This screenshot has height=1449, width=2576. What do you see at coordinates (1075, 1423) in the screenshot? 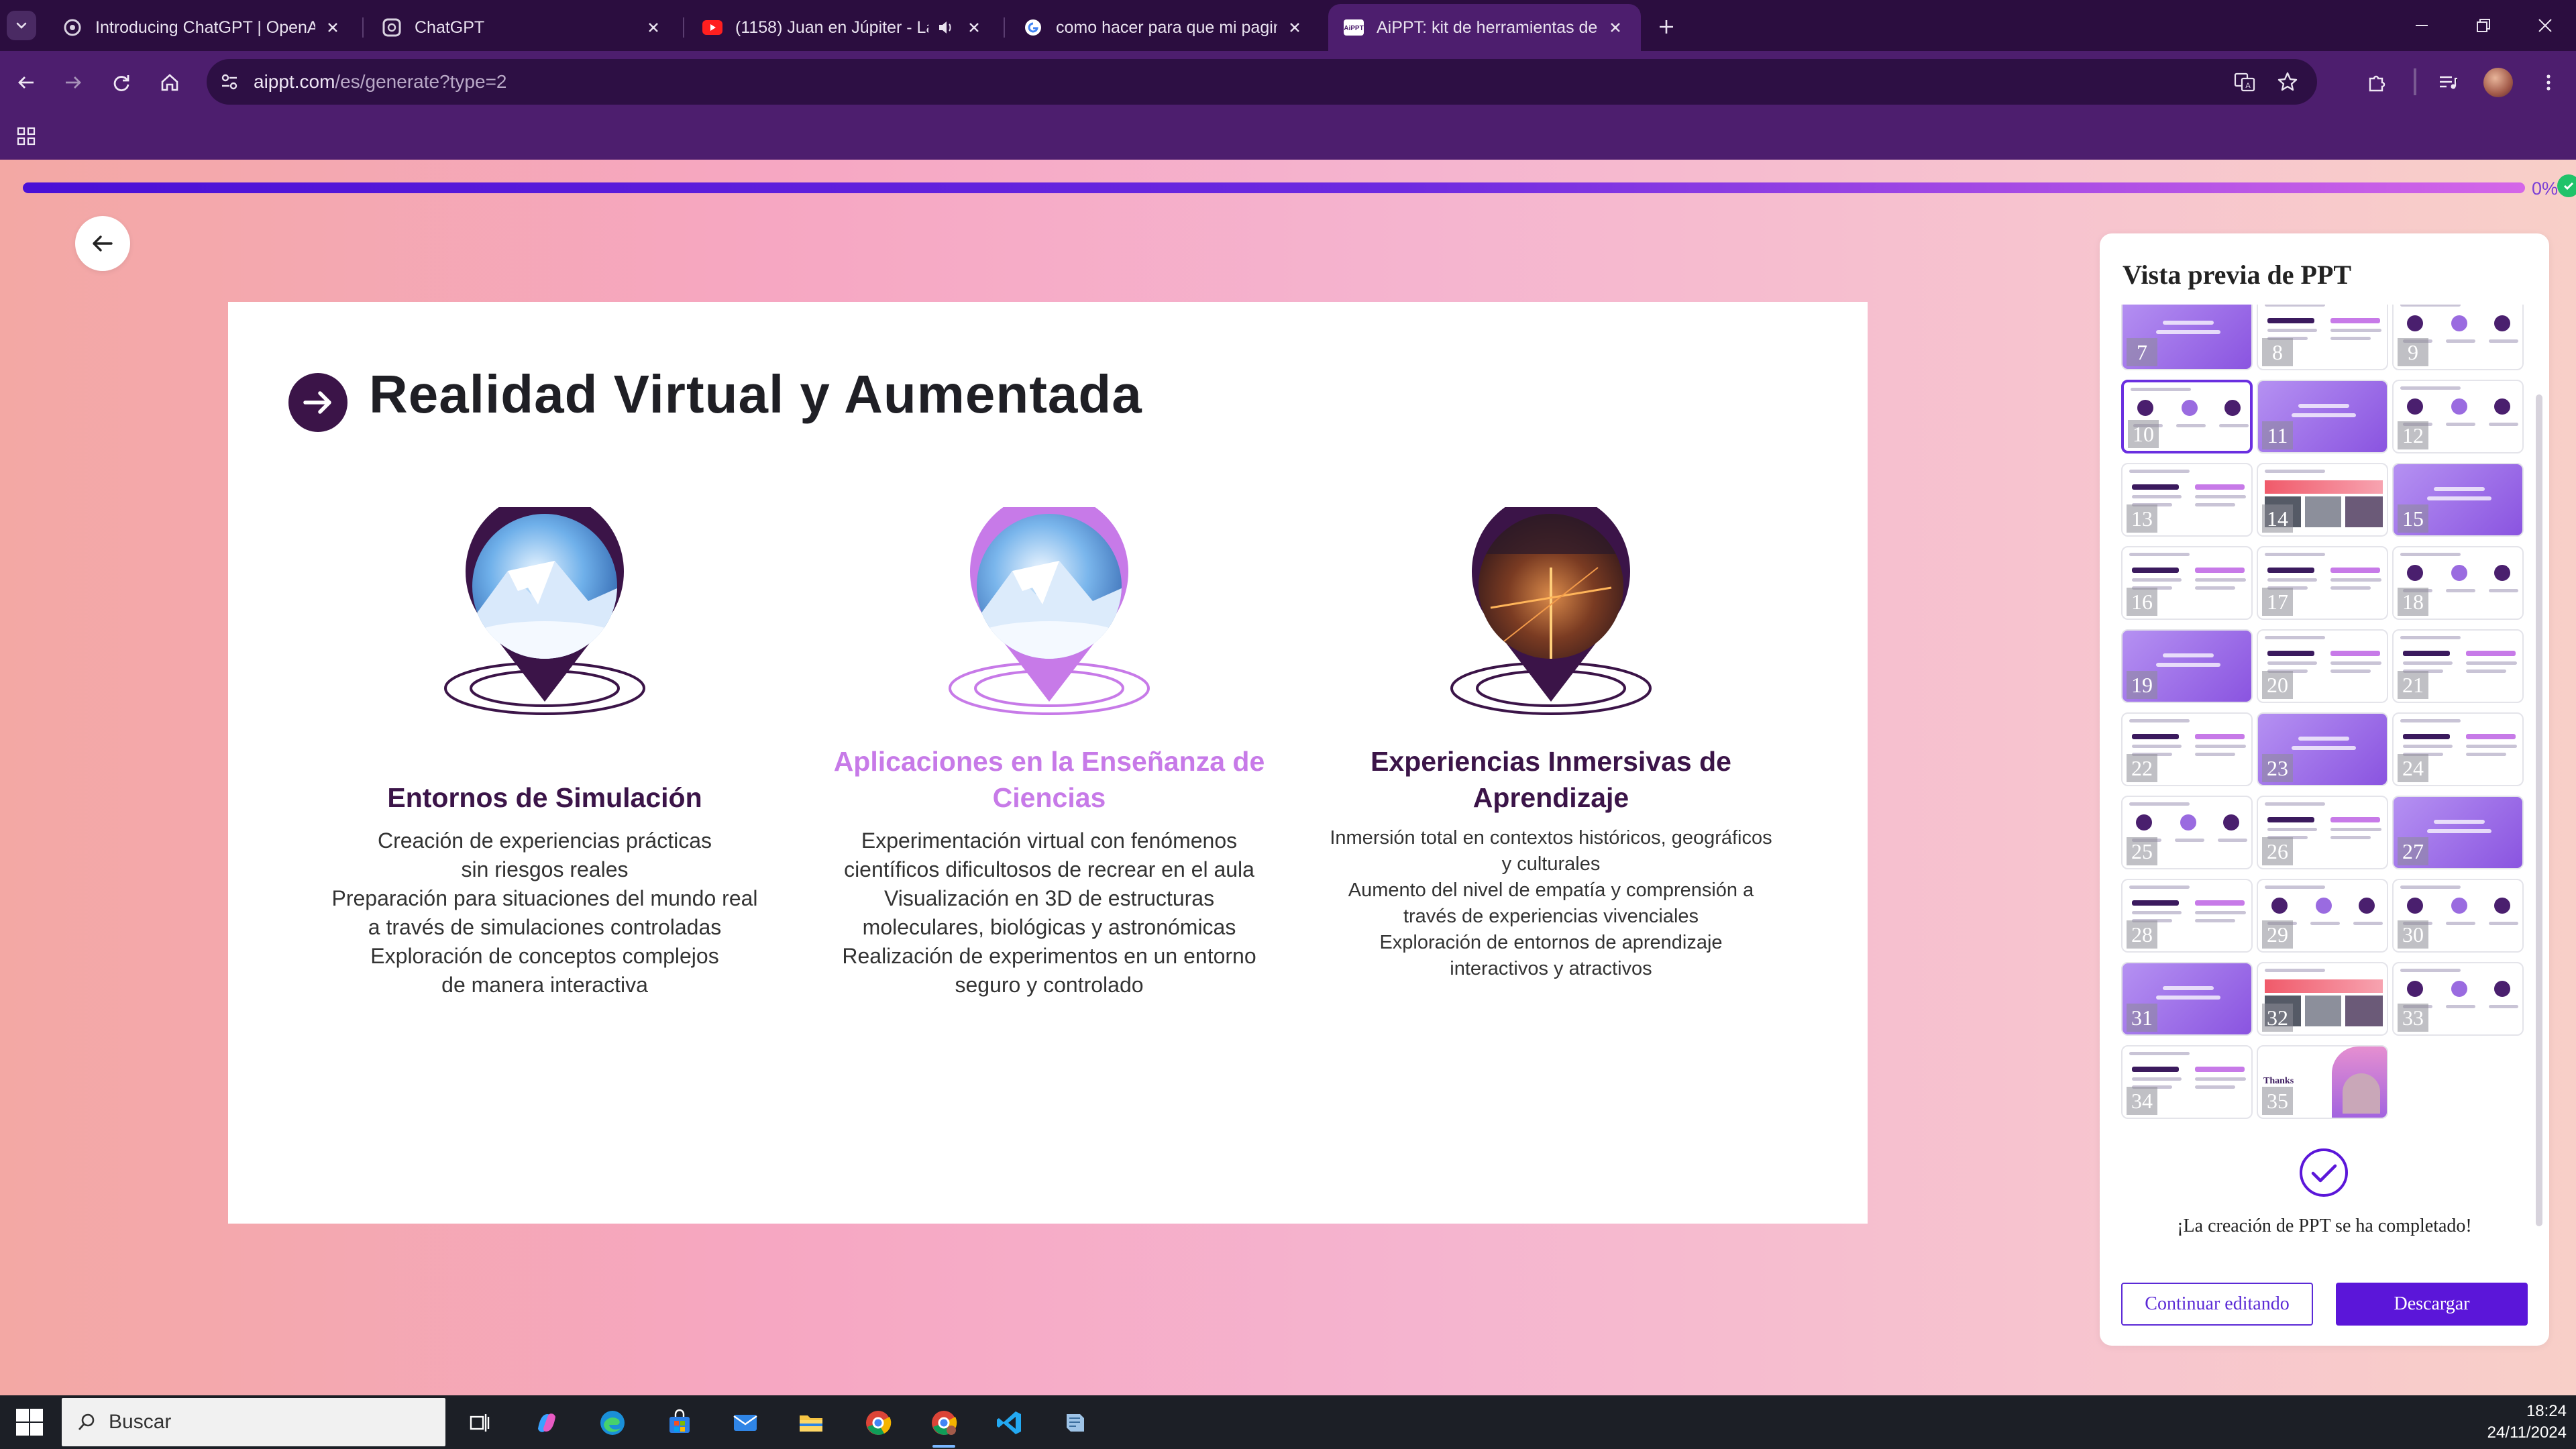
I see `app-icon` at bounding box center [1075, 1423].